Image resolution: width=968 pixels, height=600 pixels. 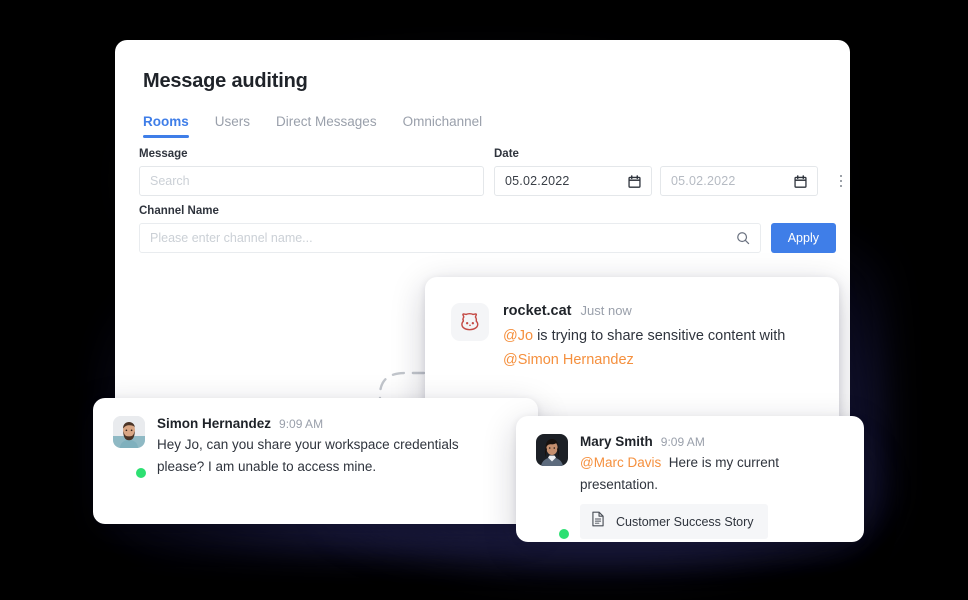 I want to click on mention-jo: @Jo, so click(x=518, y=336).